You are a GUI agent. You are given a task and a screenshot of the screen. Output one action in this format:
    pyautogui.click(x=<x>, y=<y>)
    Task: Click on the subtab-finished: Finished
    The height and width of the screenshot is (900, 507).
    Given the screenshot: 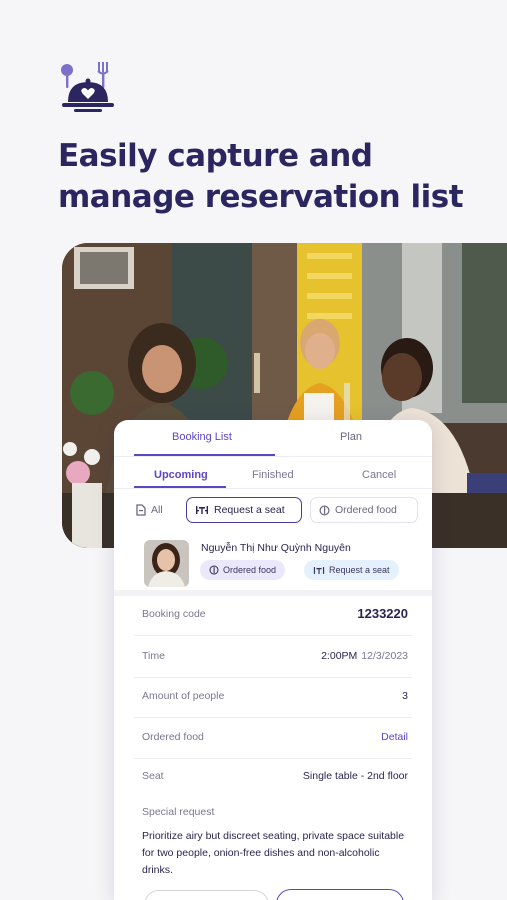 What is the action you would take?
    pyautogui.click(x=273, y=475)
    